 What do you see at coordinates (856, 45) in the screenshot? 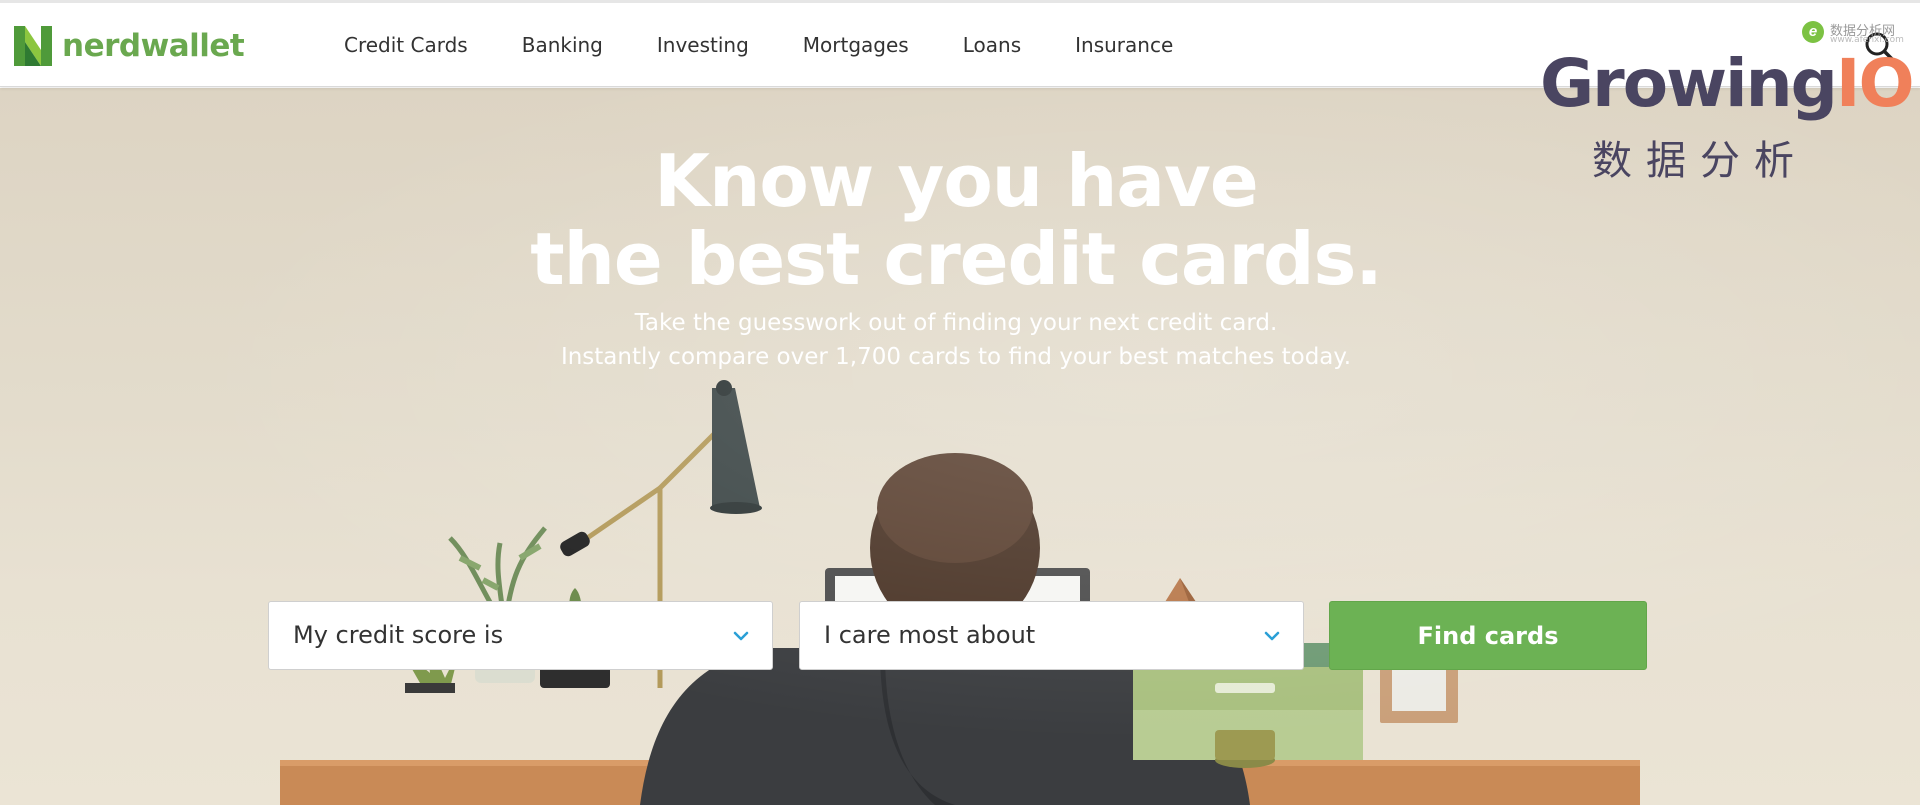
I see `nav-mortgages: Mortgages` at bounding box center [856, 45].